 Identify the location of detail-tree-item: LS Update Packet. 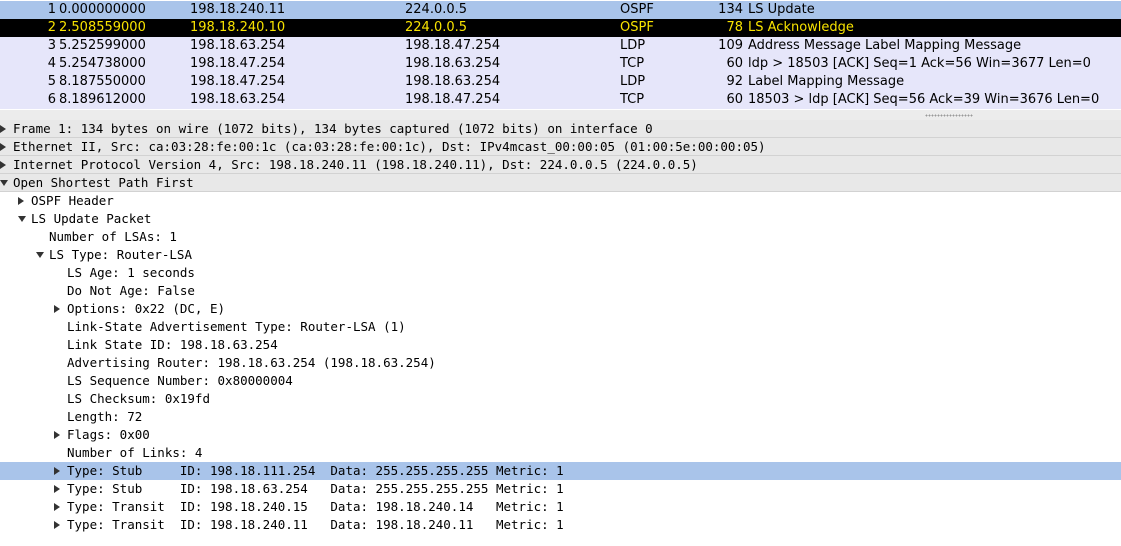
(560, 219).